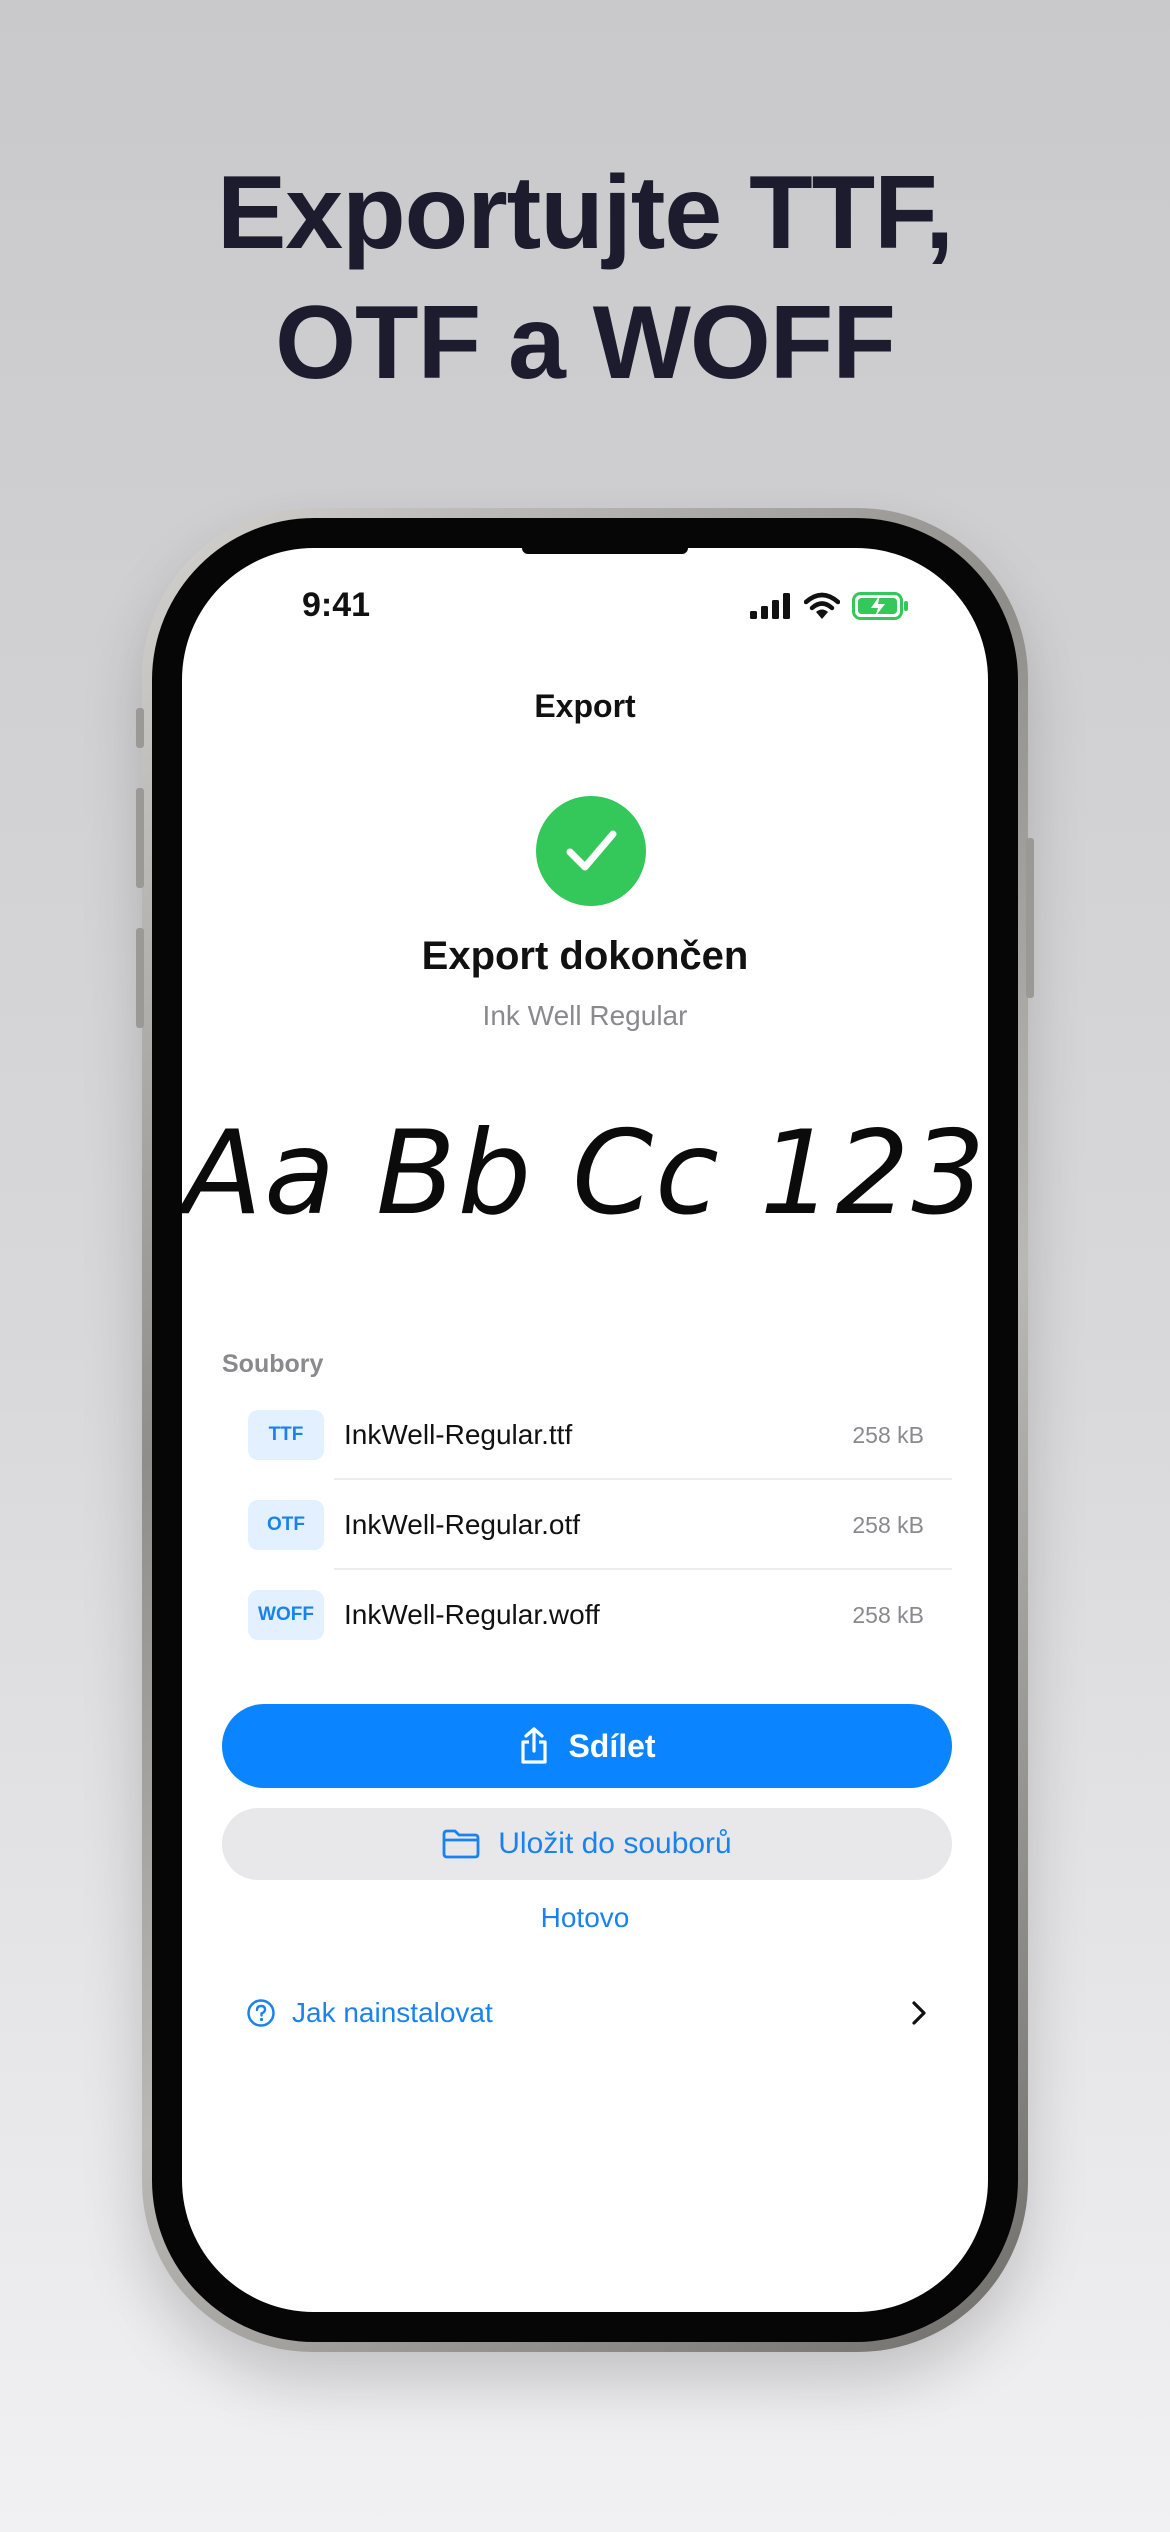  I want to click on how-to-install-label: Jak nainstalovat, so click(392, 2012).